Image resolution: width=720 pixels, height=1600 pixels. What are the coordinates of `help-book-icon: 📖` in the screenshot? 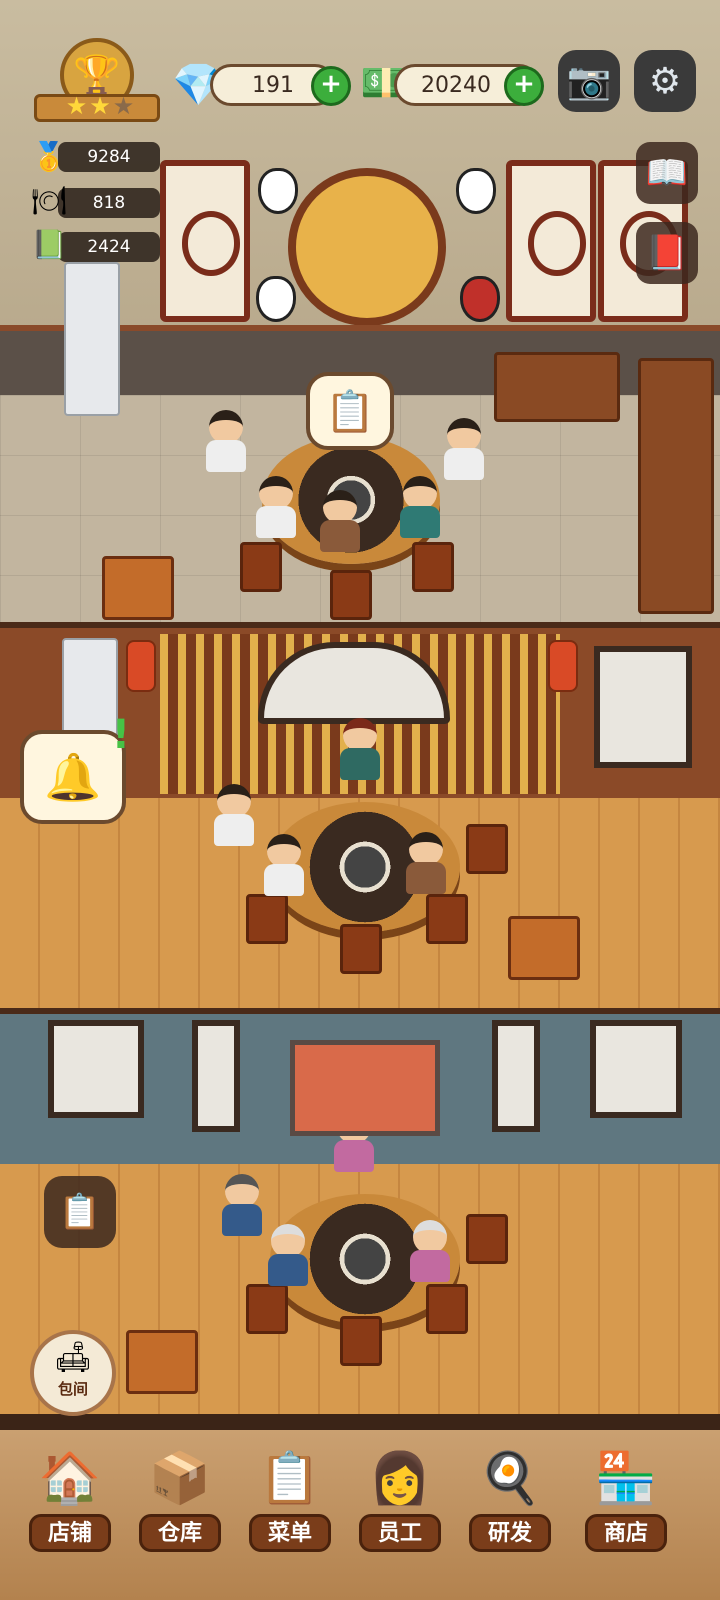 It's located at (667, 173).